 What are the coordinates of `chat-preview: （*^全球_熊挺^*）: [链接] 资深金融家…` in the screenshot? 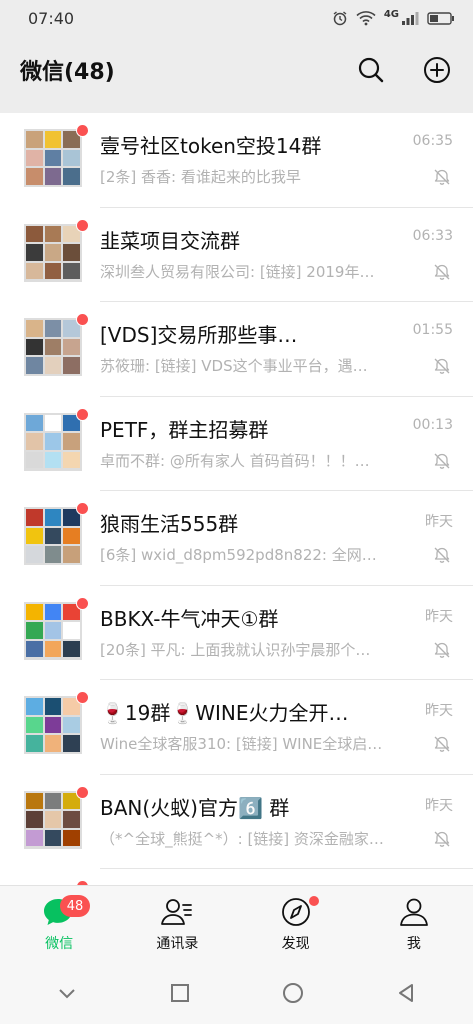 It's located at (242, 838).